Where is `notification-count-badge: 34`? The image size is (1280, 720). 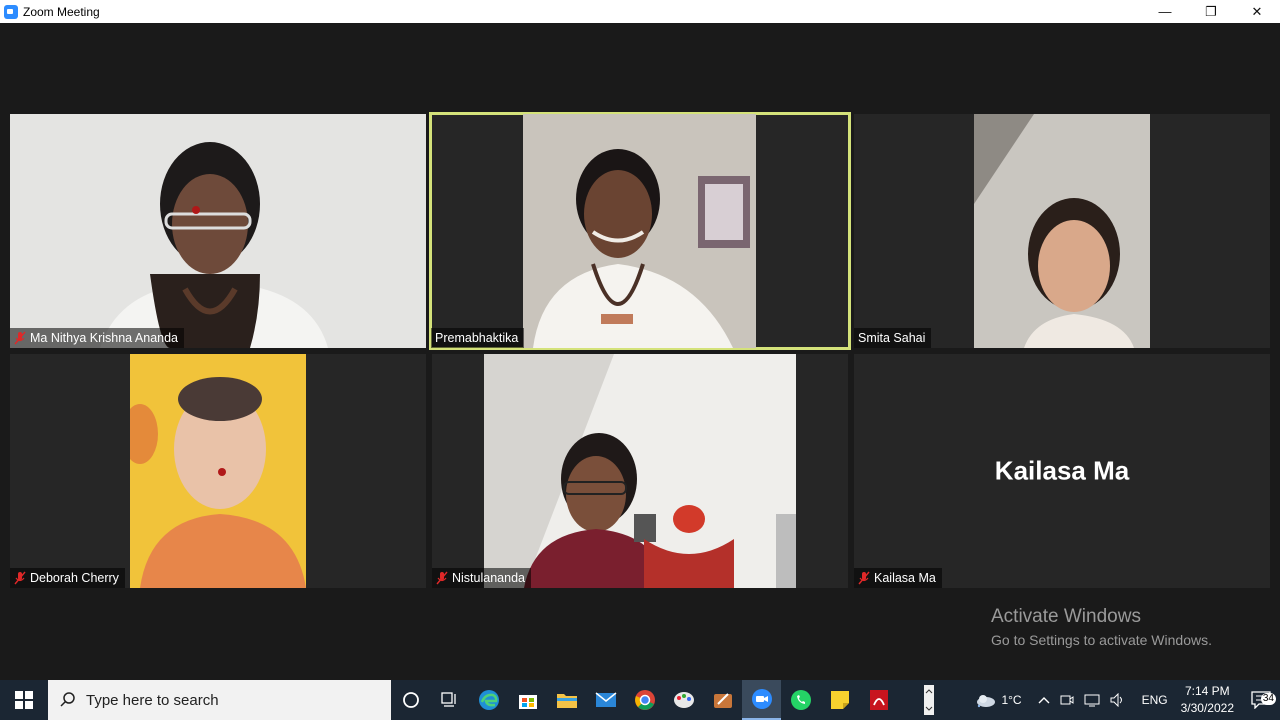 notification-count-badge: 34 is located at coordinates (1268, 699).